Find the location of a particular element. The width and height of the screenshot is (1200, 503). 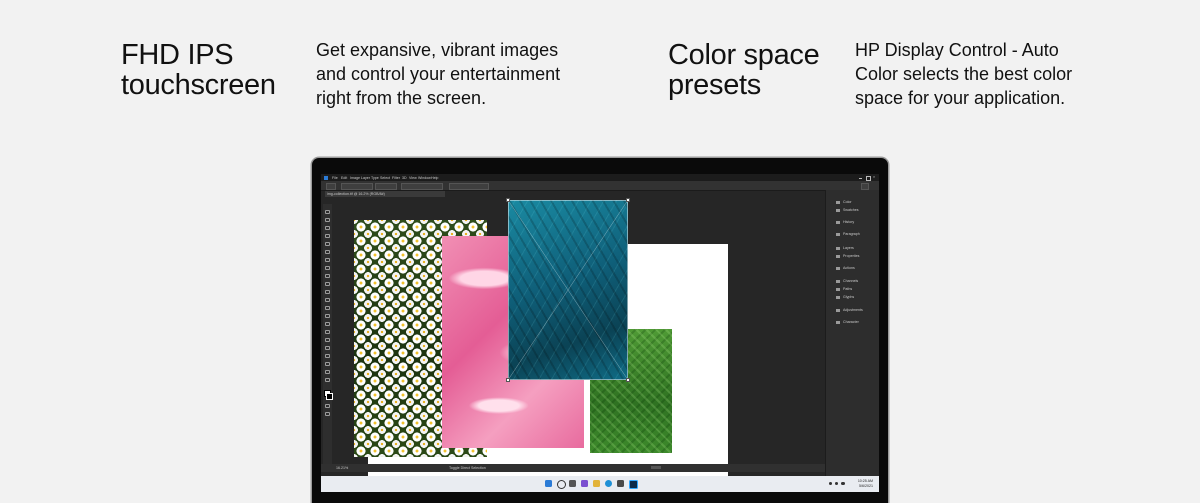

clone-stamp-tool-icon is located at coordinates (327, 284).